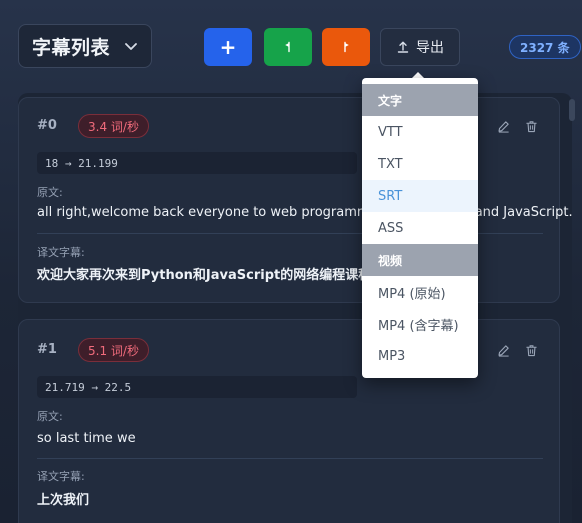 Image resolution: width=582 pixels, height=523 pixels. What do you see at coordinates (545, 47) in the screenshot?
I see `subtitle-count-badge: 2327 条` at bounding box center [545, 47].